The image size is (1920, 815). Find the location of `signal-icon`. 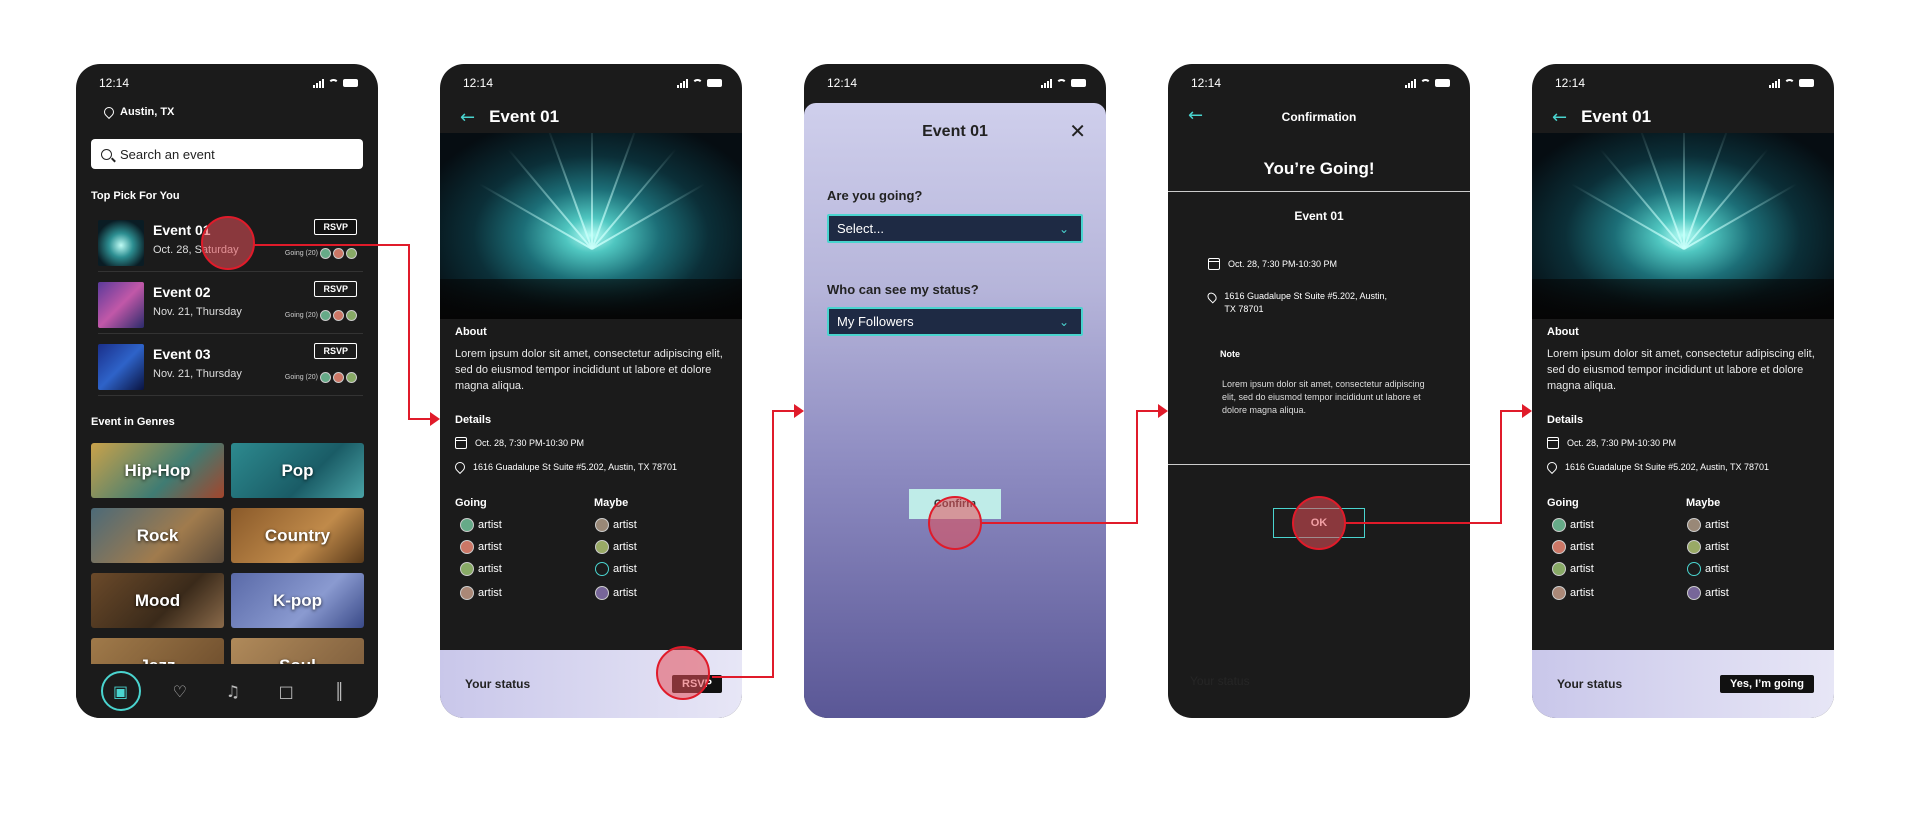

signal-icon is located at coordinates (1046, 83).